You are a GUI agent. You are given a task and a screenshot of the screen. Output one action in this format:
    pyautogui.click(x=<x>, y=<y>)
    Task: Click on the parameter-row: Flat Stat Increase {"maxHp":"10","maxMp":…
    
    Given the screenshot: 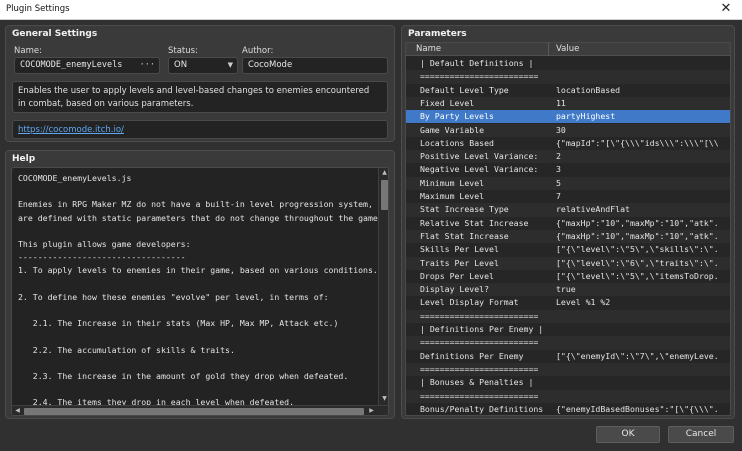 What is the action you would take?
    pyautogui.click(x=568, y=236)
    